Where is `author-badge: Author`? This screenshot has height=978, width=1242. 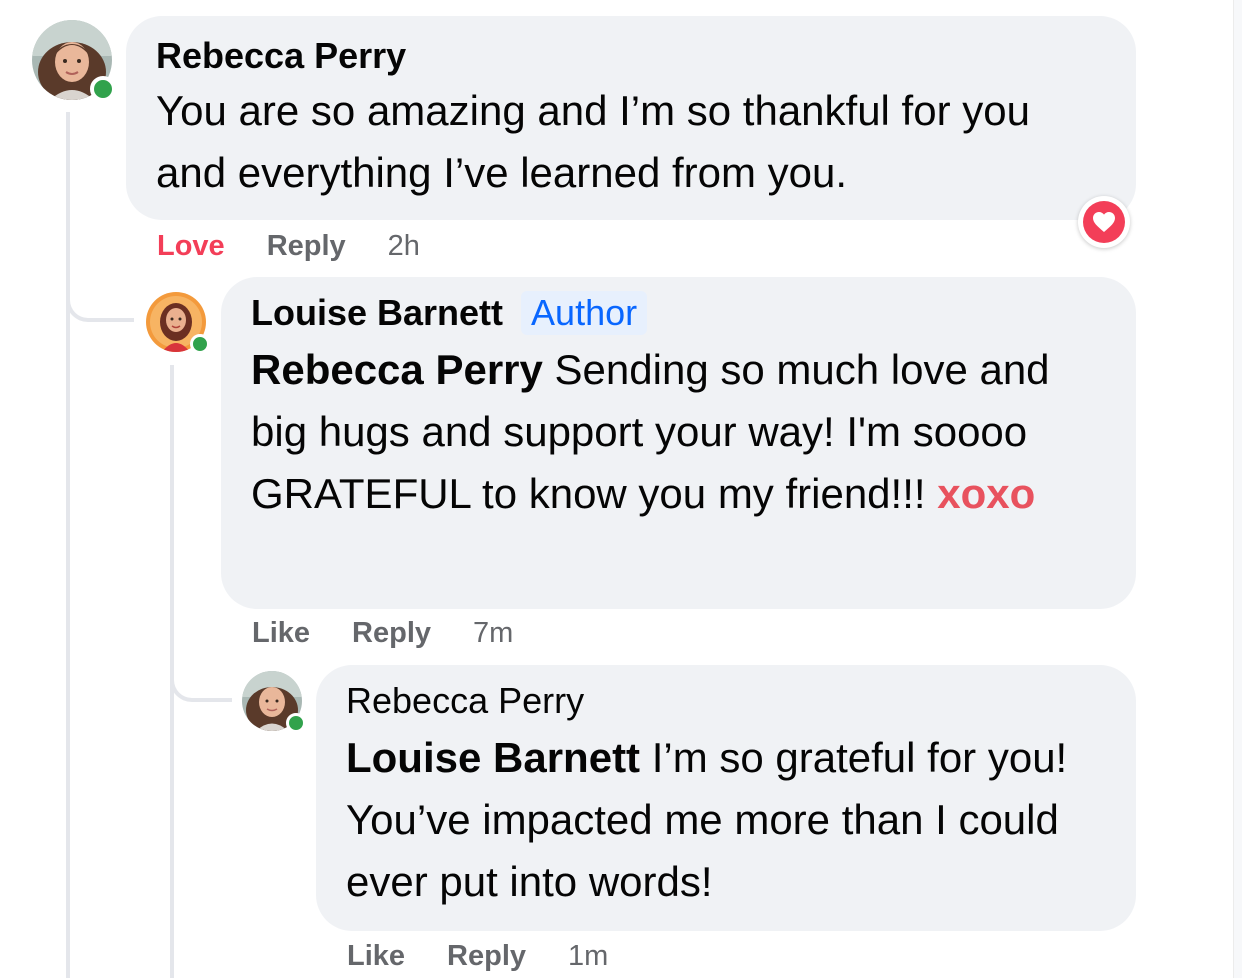
author-badge: Author is located at coordinates (584, 313).